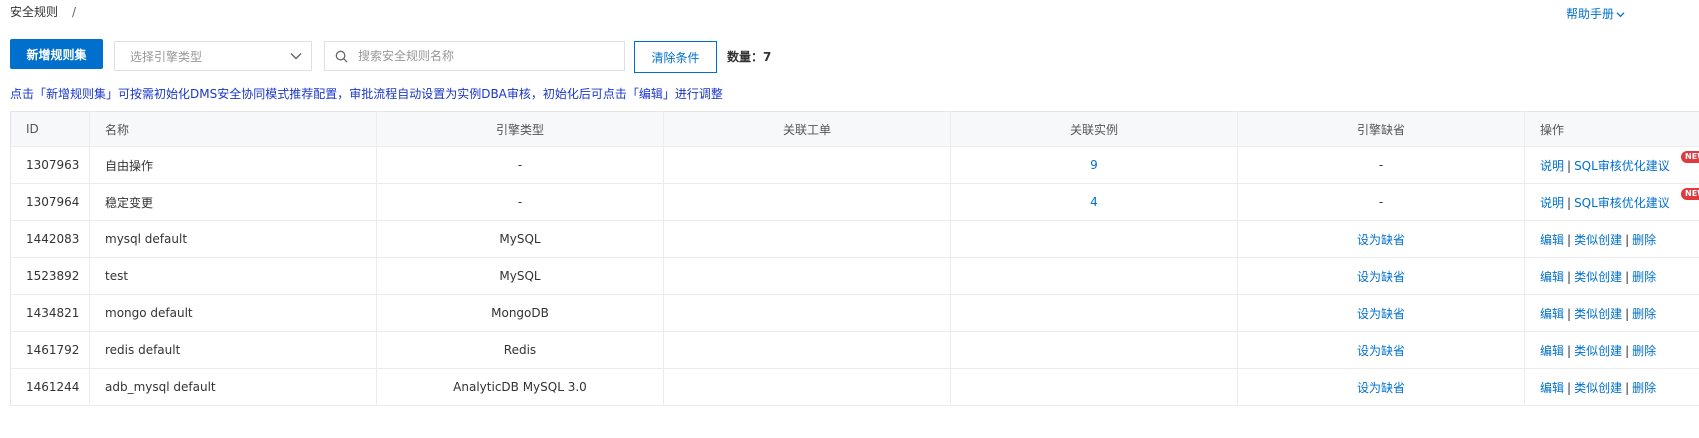 The height and width of the screenshot is (438, 1699). I want to click on table-row: 1523892 test MySQL 设为缺省 编辑 | 类似创建 | 删除, so click(854, 276).